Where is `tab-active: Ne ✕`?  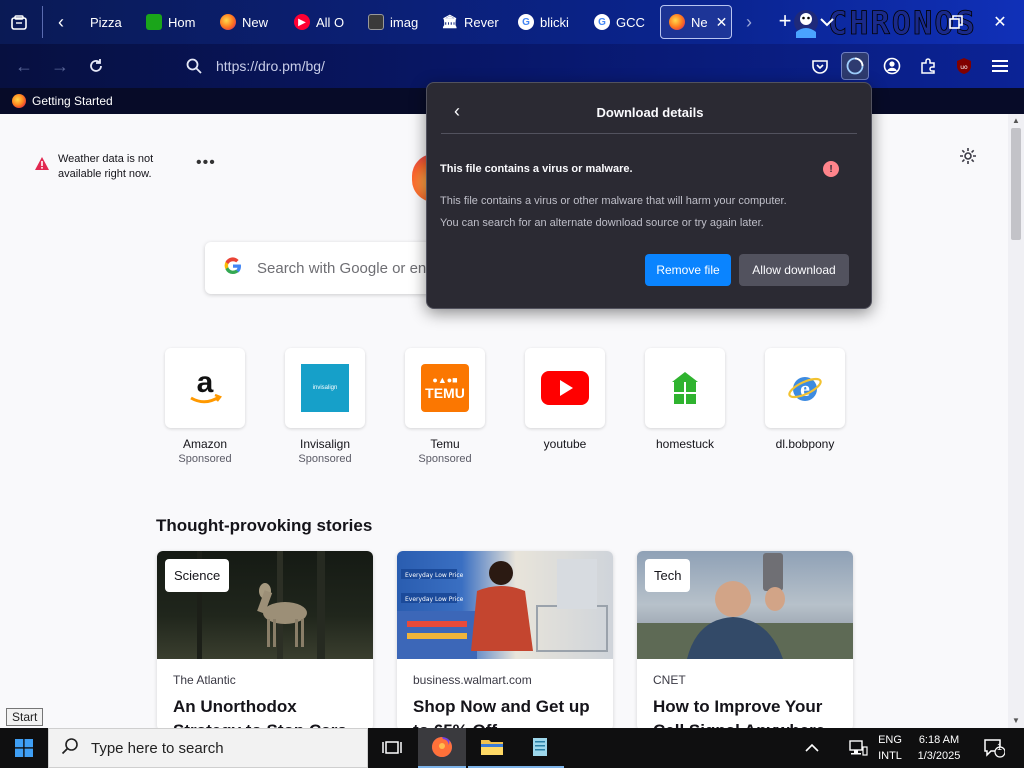 tab-active: Ne ✕ is located at coordinates (696, 22).